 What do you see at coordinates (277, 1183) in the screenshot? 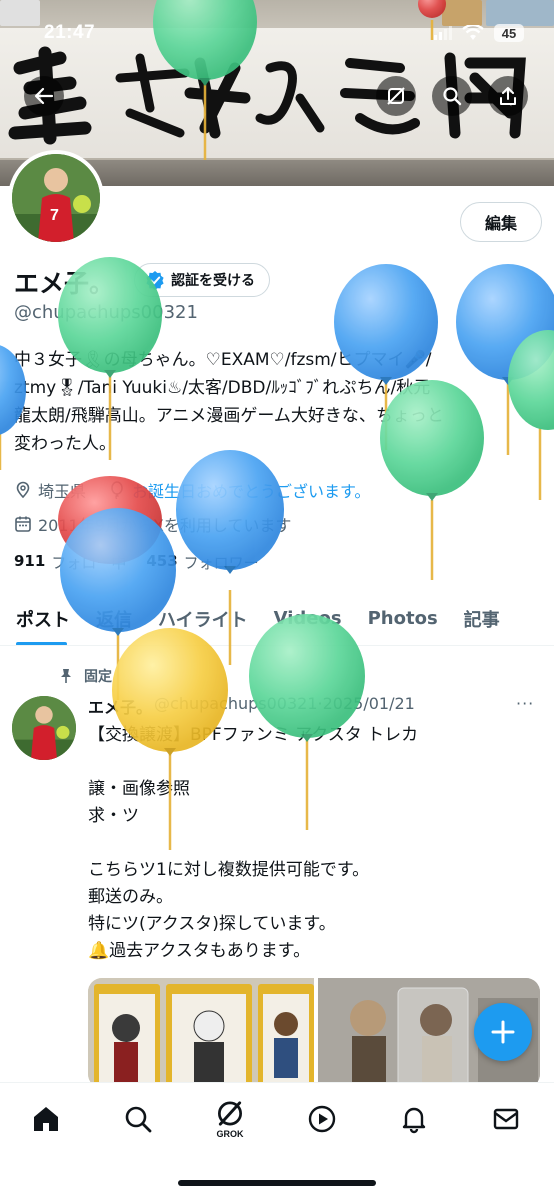
I see `home-indicator` at bounding box center [277, 1183].